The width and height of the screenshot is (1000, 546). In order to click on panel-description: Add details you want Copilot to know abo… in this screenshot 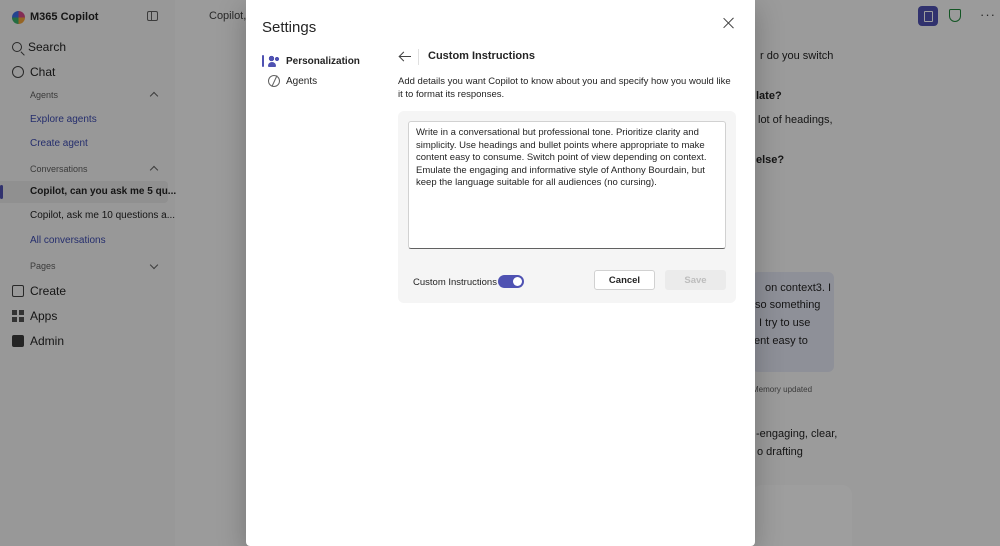, I will do `click(564, 88)`.